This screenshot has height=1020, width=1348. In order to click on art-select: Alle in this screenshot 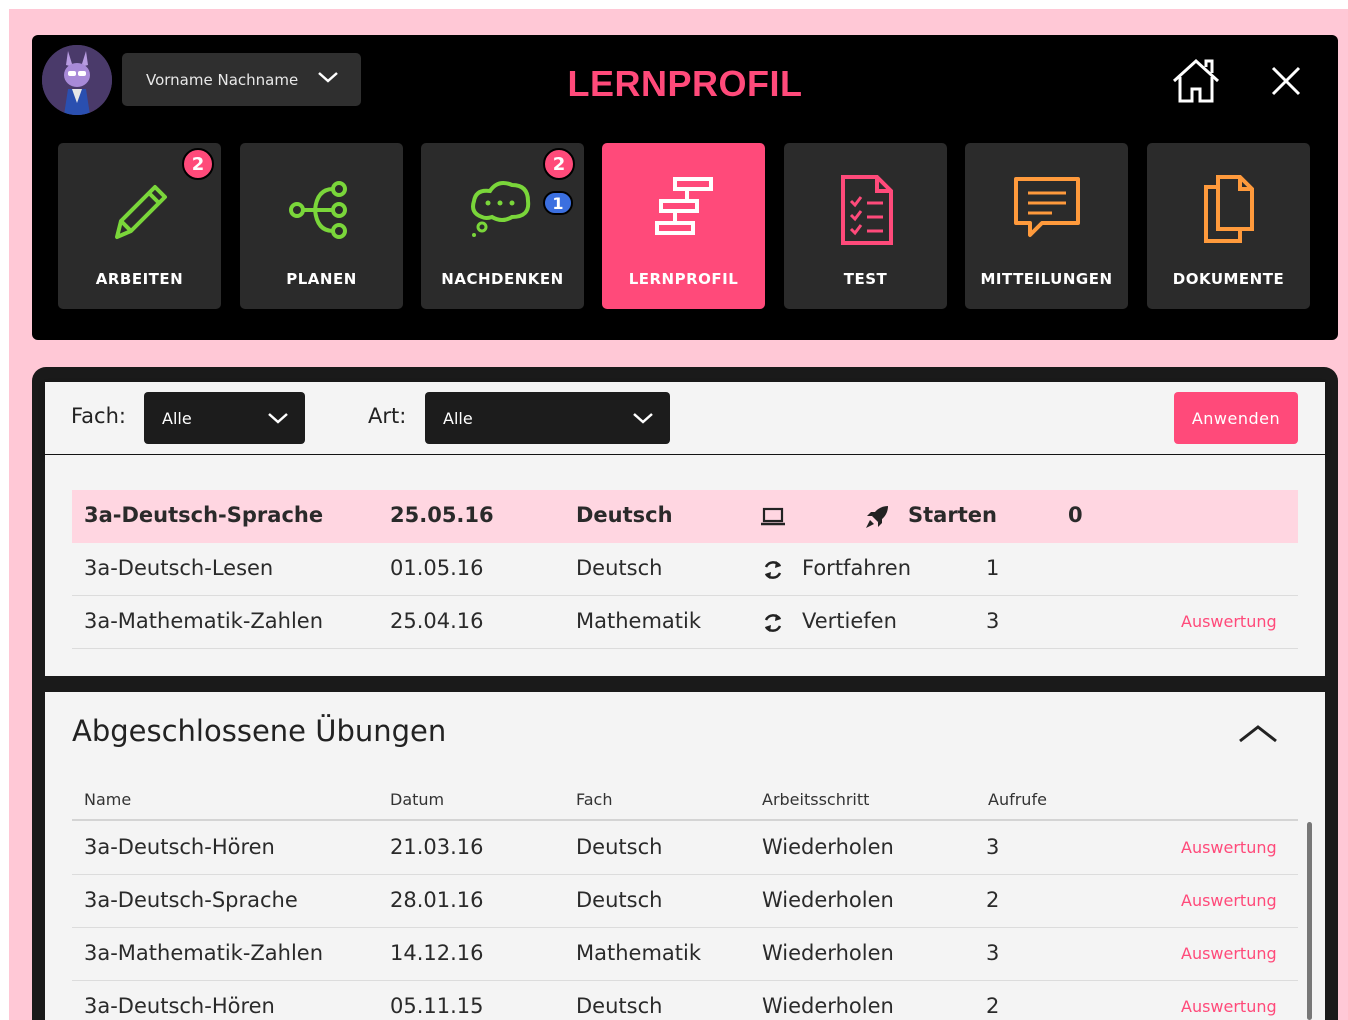, I will do `click(547, 418)`.